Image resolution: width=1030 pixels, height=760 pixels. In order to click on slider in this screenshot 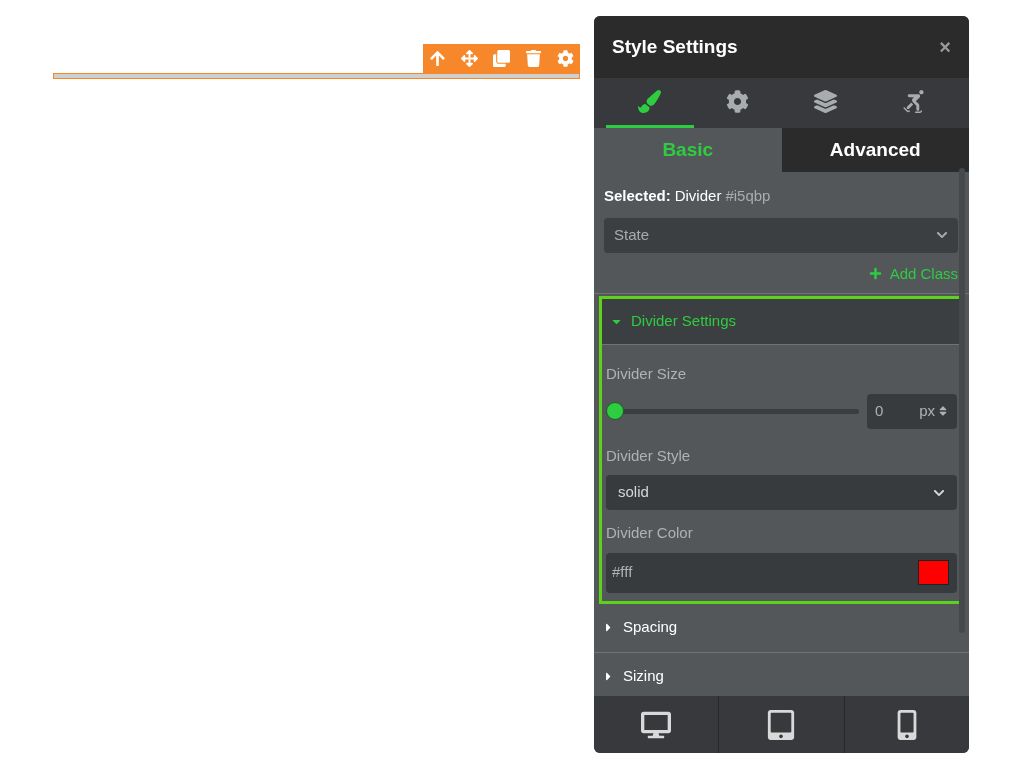, I will do `click(732, 411)`.